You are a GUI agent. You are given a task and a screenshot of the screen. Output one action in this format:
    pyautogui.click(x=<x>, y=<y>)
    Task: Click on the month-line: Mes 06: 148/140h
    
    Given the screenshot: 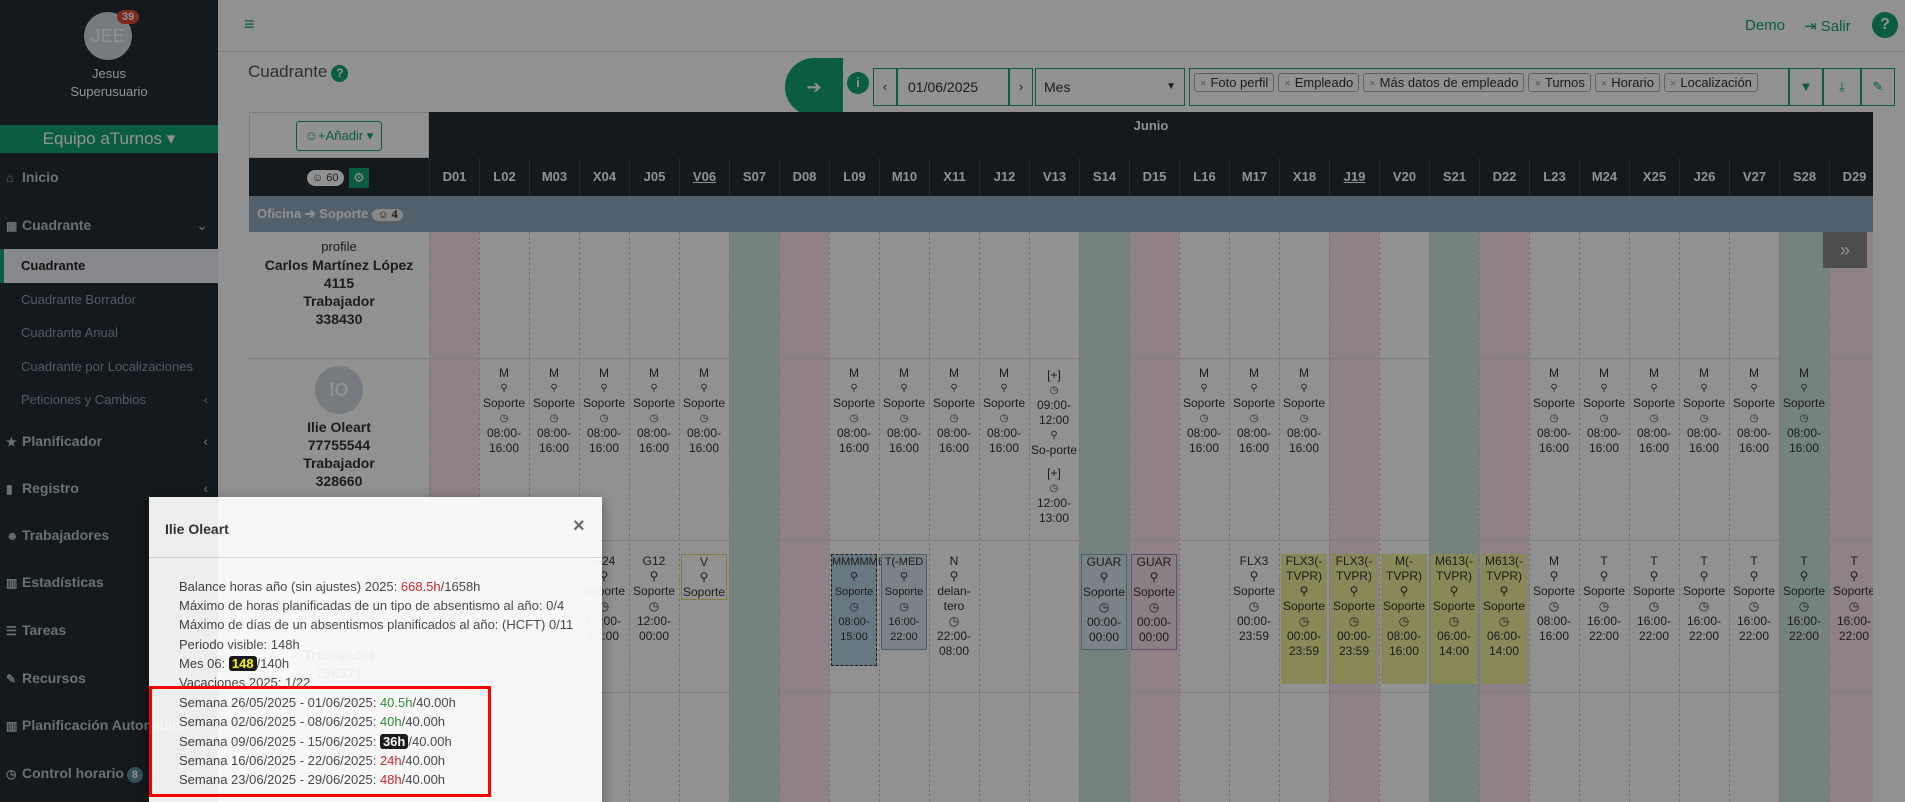 What is the action you would take?
    pyautogui.click(x=234, y=663)
    